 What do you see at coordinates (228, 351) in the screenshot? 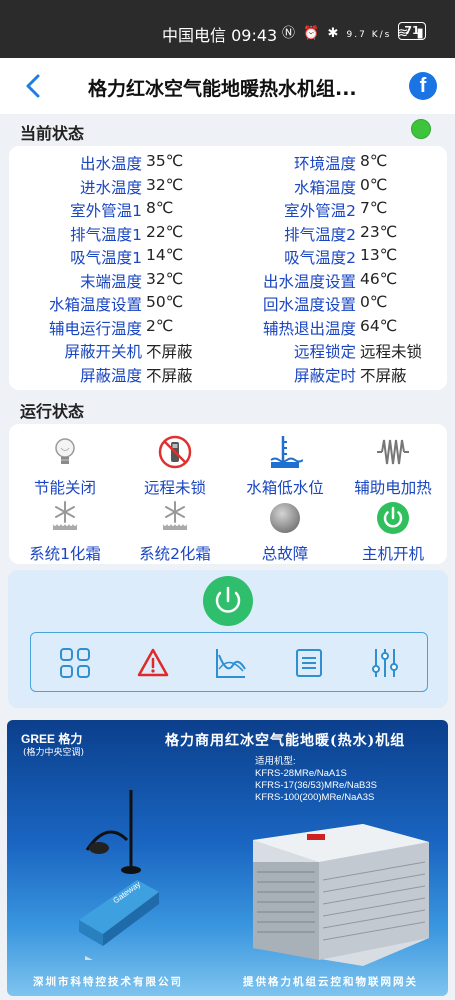
I see `param-row: 屏蔽开关机 不屏蔽 远程锁定 远程未锁` at bounding box center [228, 351].